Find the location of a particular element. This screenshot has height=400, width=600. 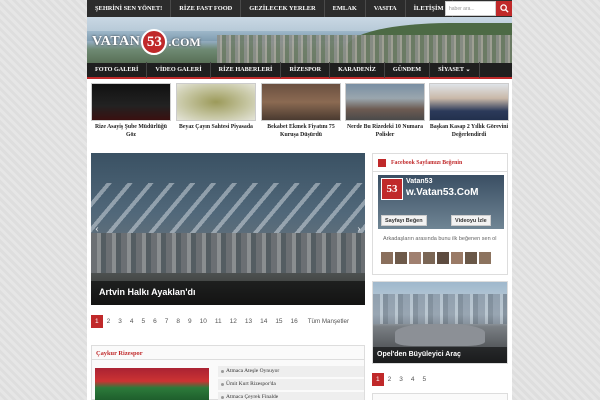

slider-caption: Artvin Halkı Ayaklan'dı is located at coordinates (228, 293).